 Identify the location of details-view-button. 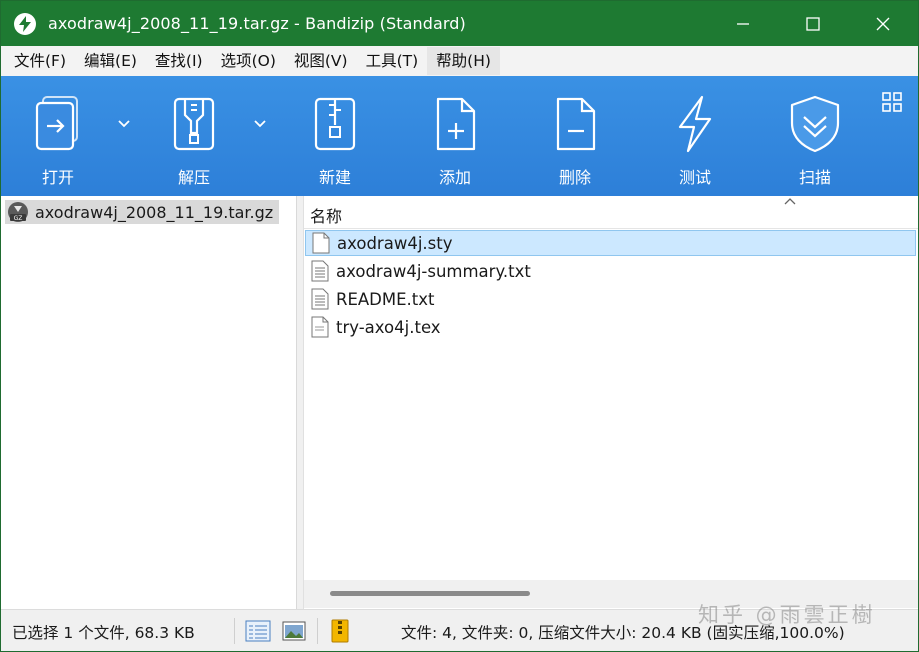
(258, 631).